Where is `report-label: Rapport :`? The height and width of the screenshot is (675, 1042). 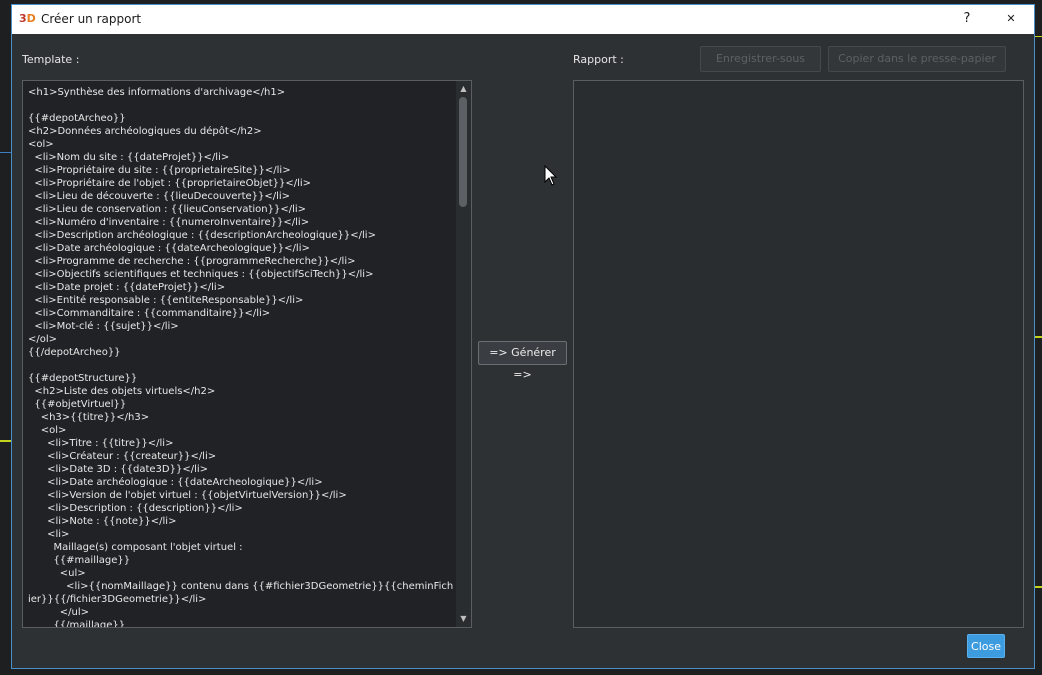
report-label: Rapport : is located at coordinates (598, 59).